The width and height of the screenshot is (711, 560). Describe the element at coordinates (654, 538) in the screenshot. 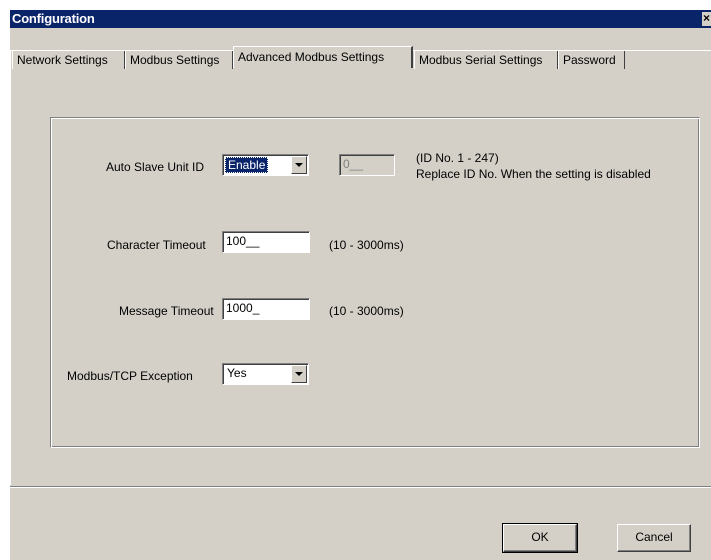

I see `cancel-button: Cancel` at that location.